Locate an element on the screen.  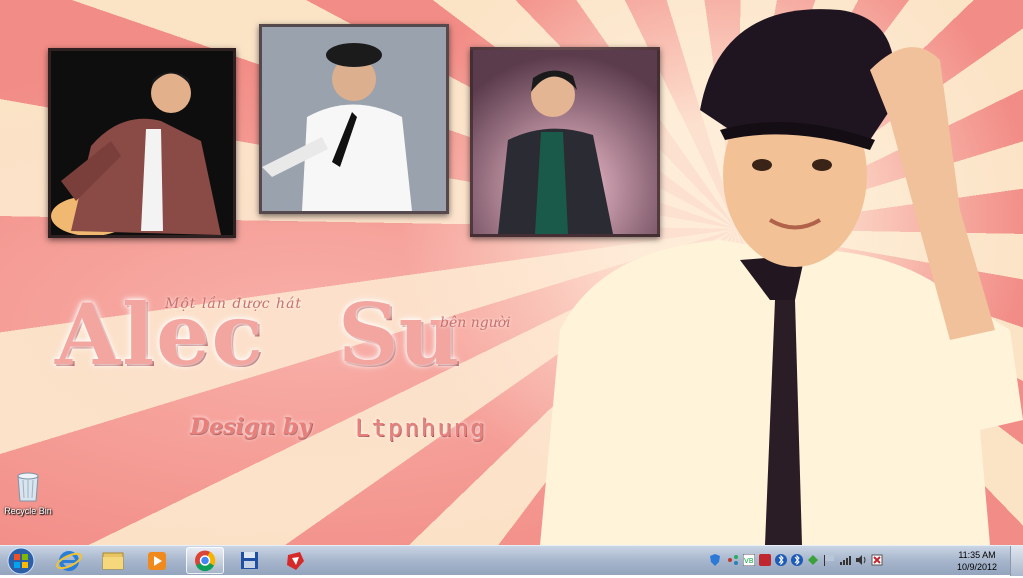
clock-date: 10/9/2012 is located at coordinates (977, 567).